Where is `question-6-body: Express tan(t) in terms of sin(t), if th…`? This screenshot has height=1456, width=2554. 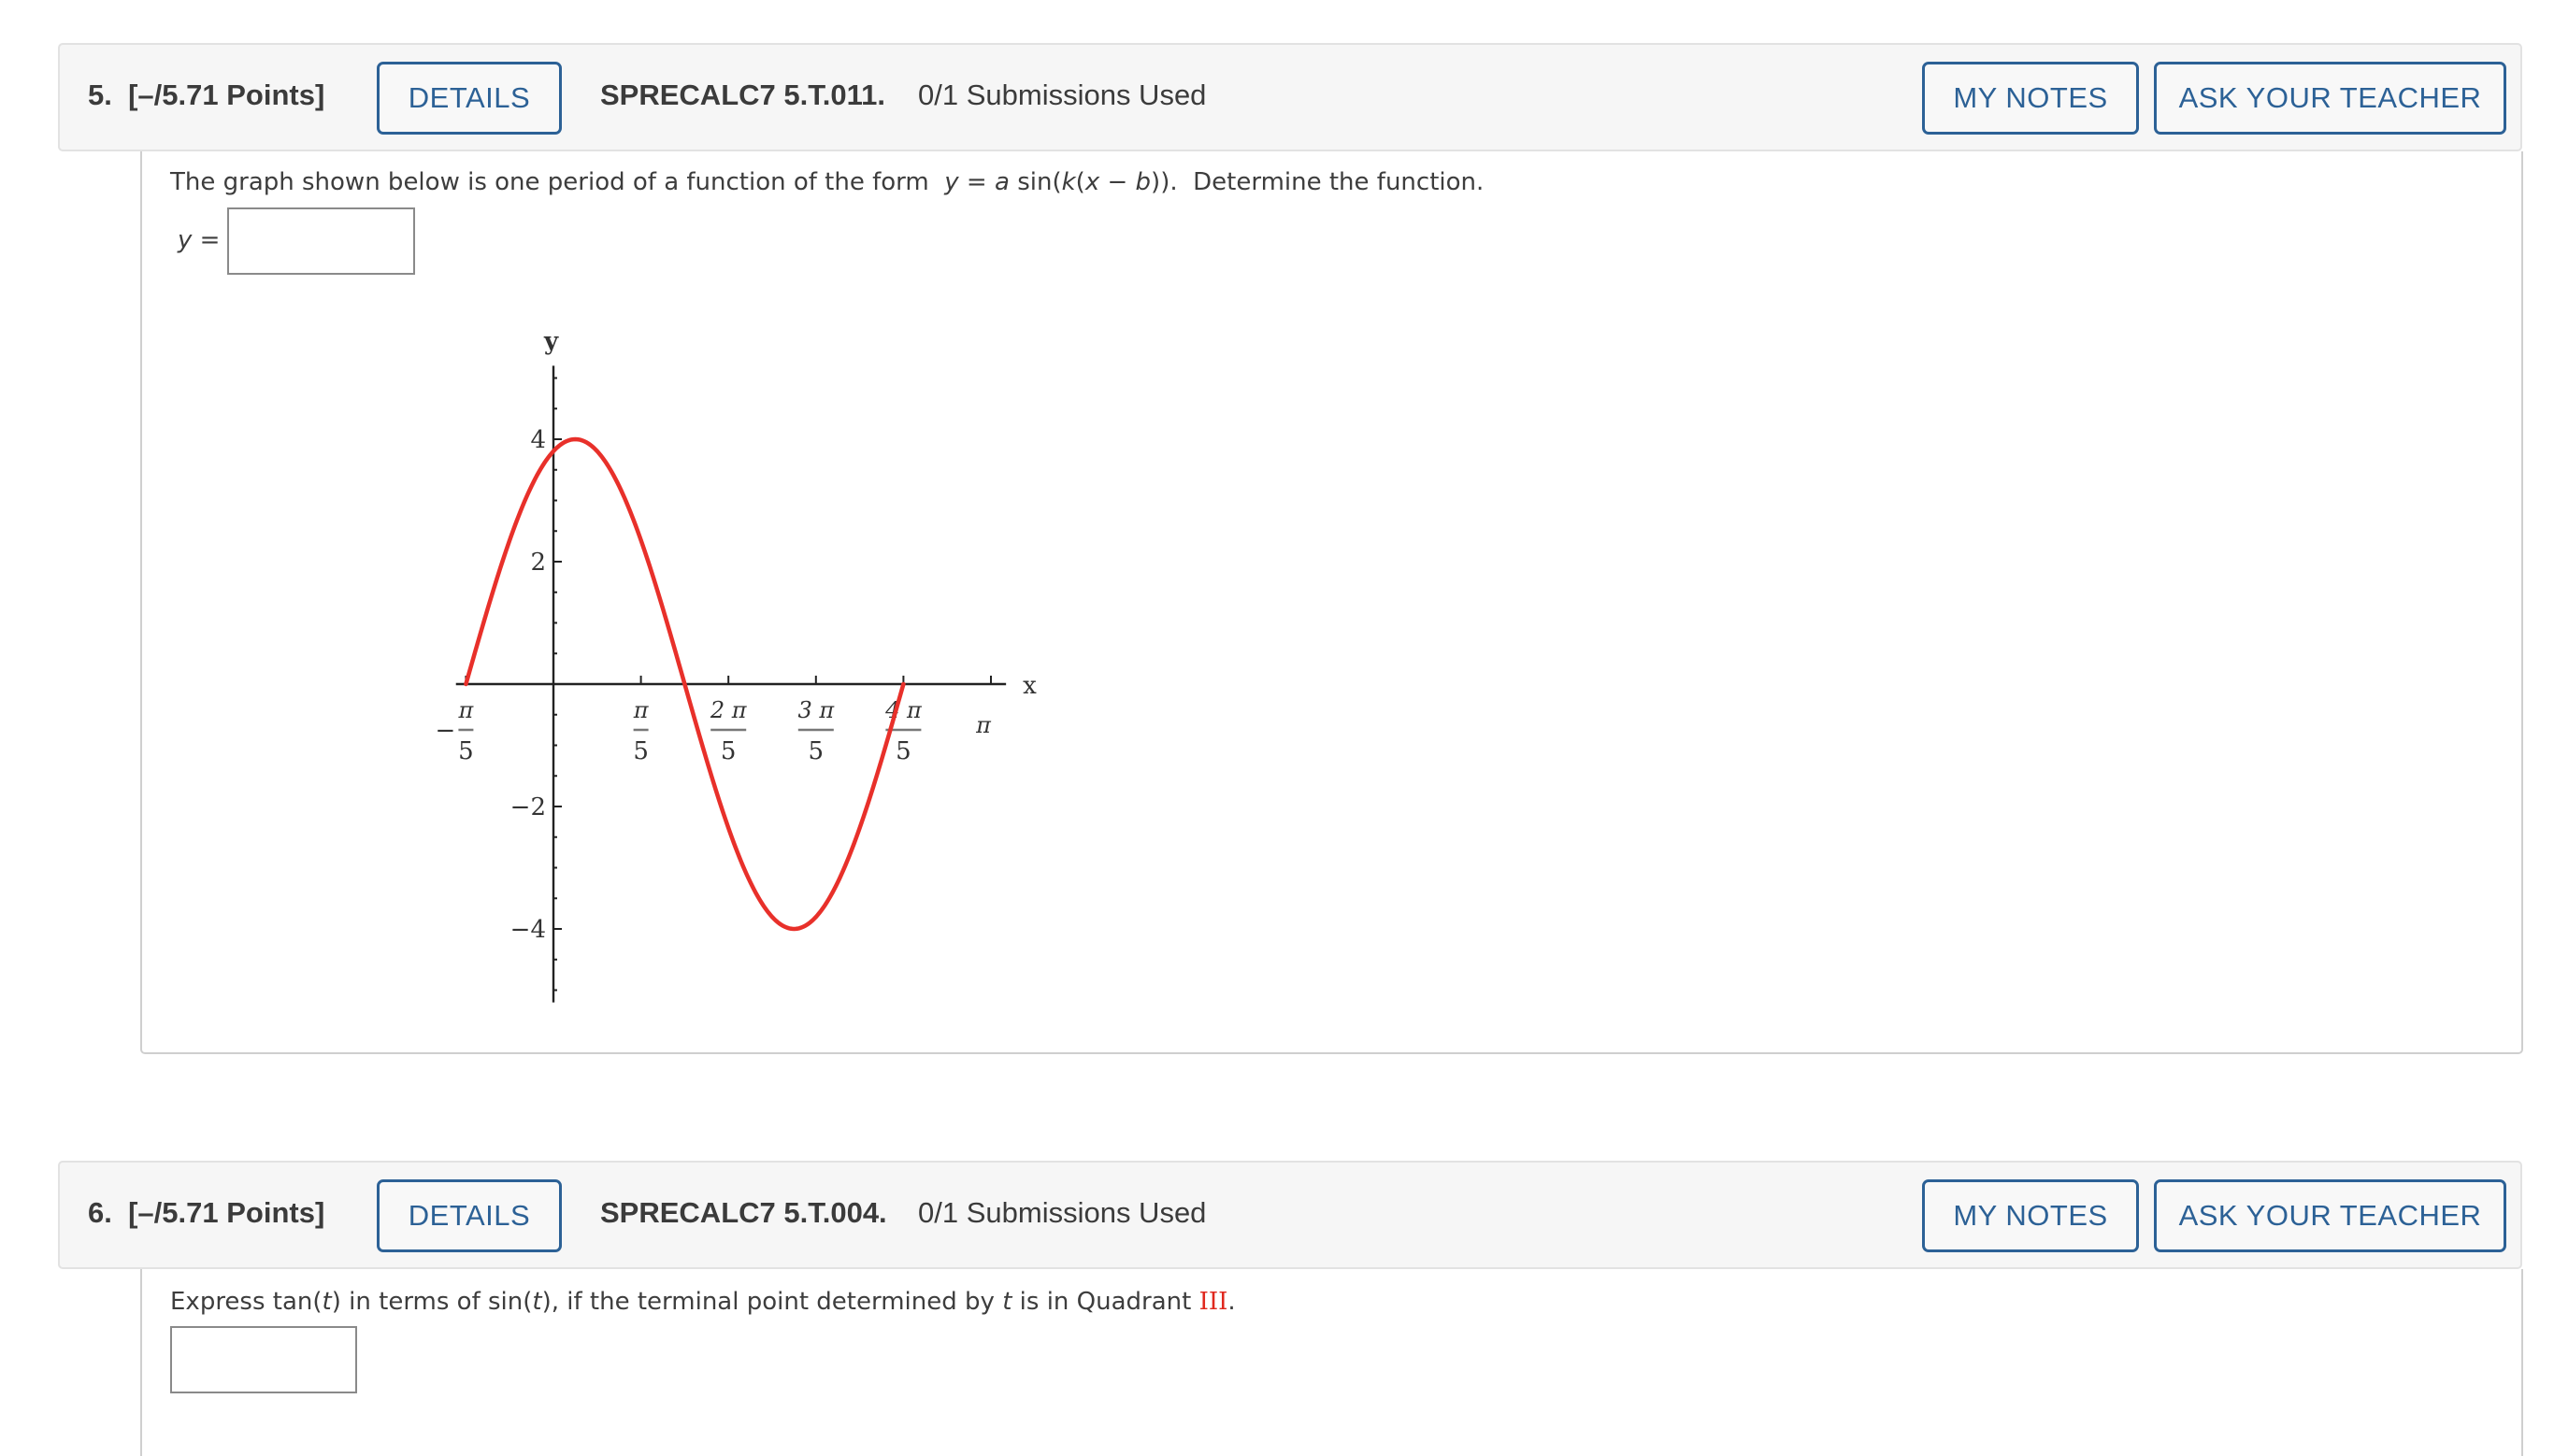
question-6-body: Express tan(t) in terms of sin(t), if th… is located at coordinates (1332, 1362).